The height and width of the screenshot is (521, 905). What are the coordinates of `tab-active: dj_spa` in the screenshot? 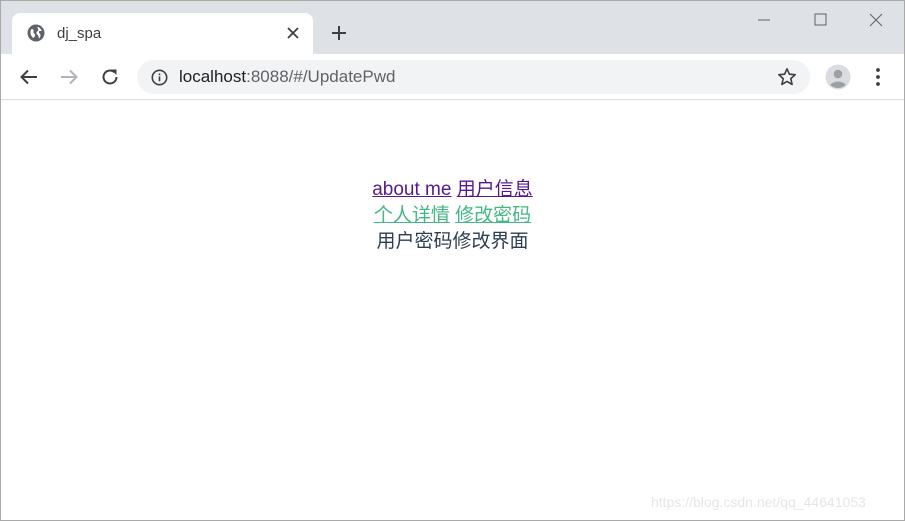 It's located at (162, 33).